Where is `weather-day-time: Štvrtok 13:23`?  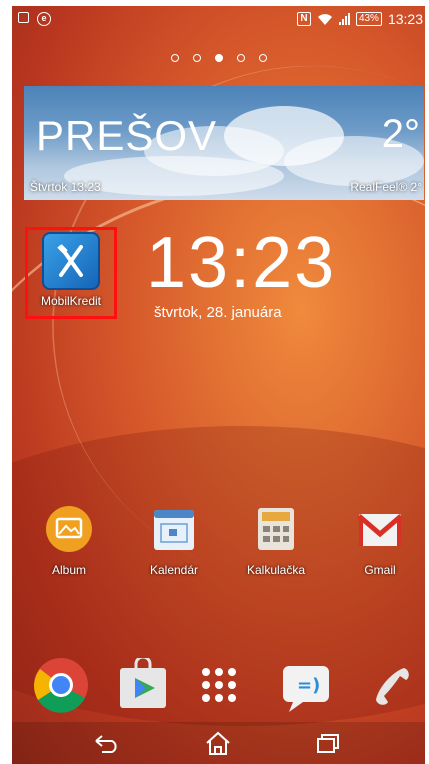
weather-day-time: Štvrtok 13:23 is located at coordinates (65, 187).